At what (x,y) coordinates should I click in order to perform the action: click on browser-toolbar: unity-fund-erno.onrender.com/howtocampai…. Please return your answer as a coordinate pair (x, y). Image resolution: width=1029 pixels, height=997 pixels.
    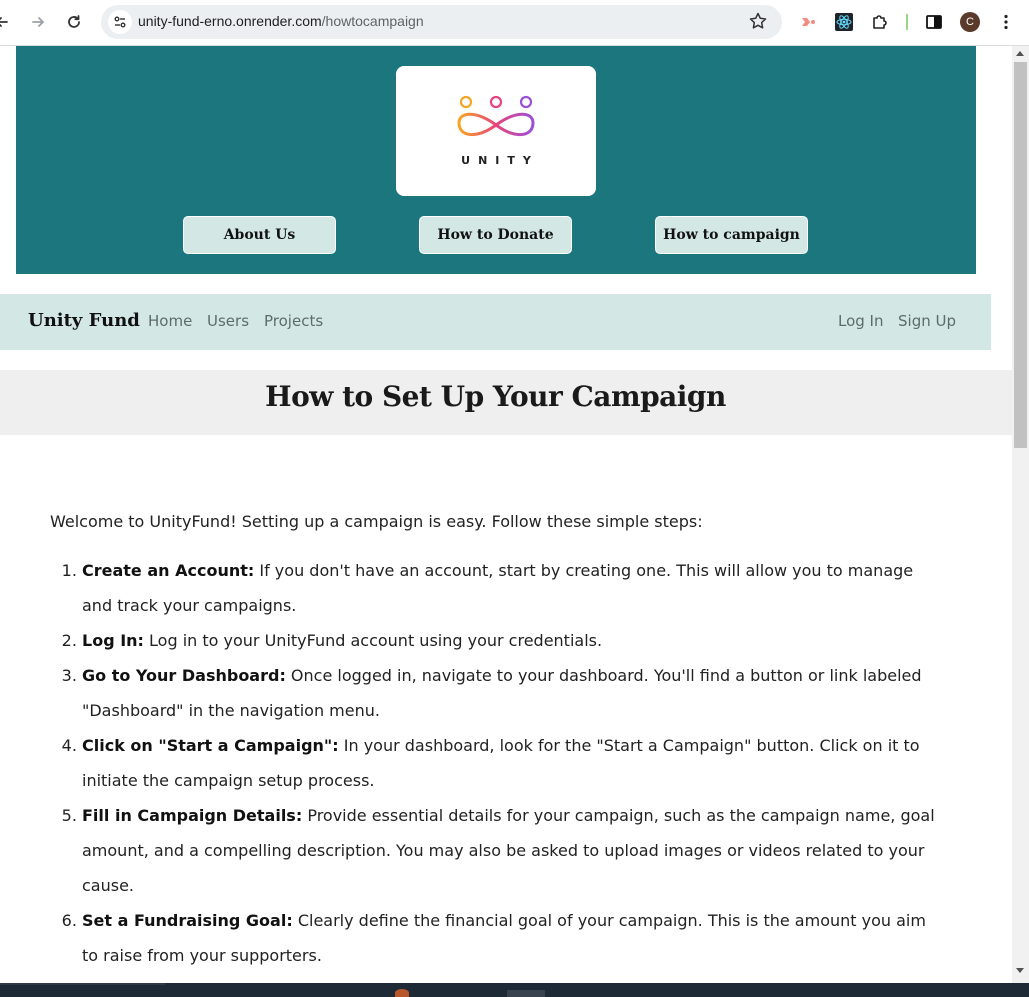
    Looking at the image, I should click on (514, 23).